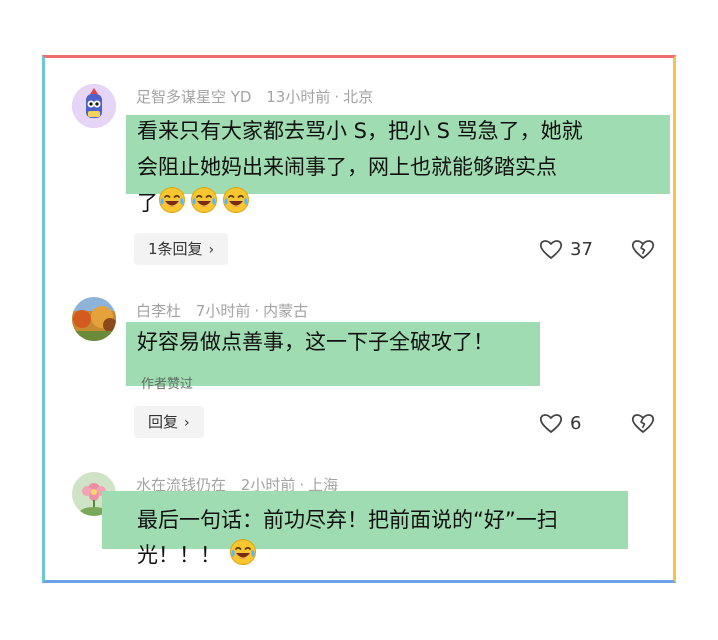 The image size is (718, 640). I want to click on reply-label: 回复, so click(163, 422).